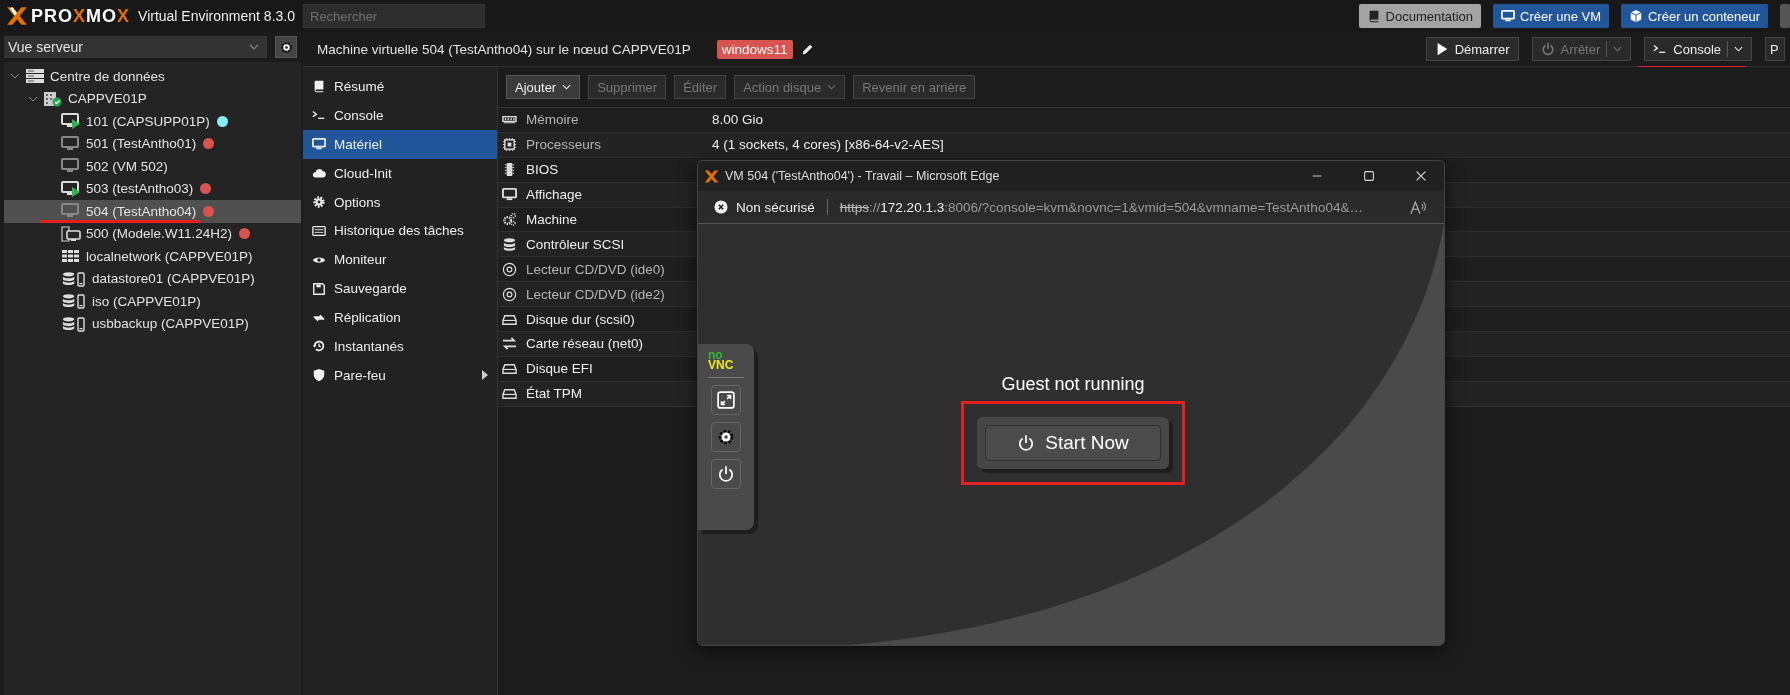 This screenshot has height=695, width=1790. Describe the element at coordinates (543, 87) in the screenshot. I see `toolbar-button: Ajouter` at that location.